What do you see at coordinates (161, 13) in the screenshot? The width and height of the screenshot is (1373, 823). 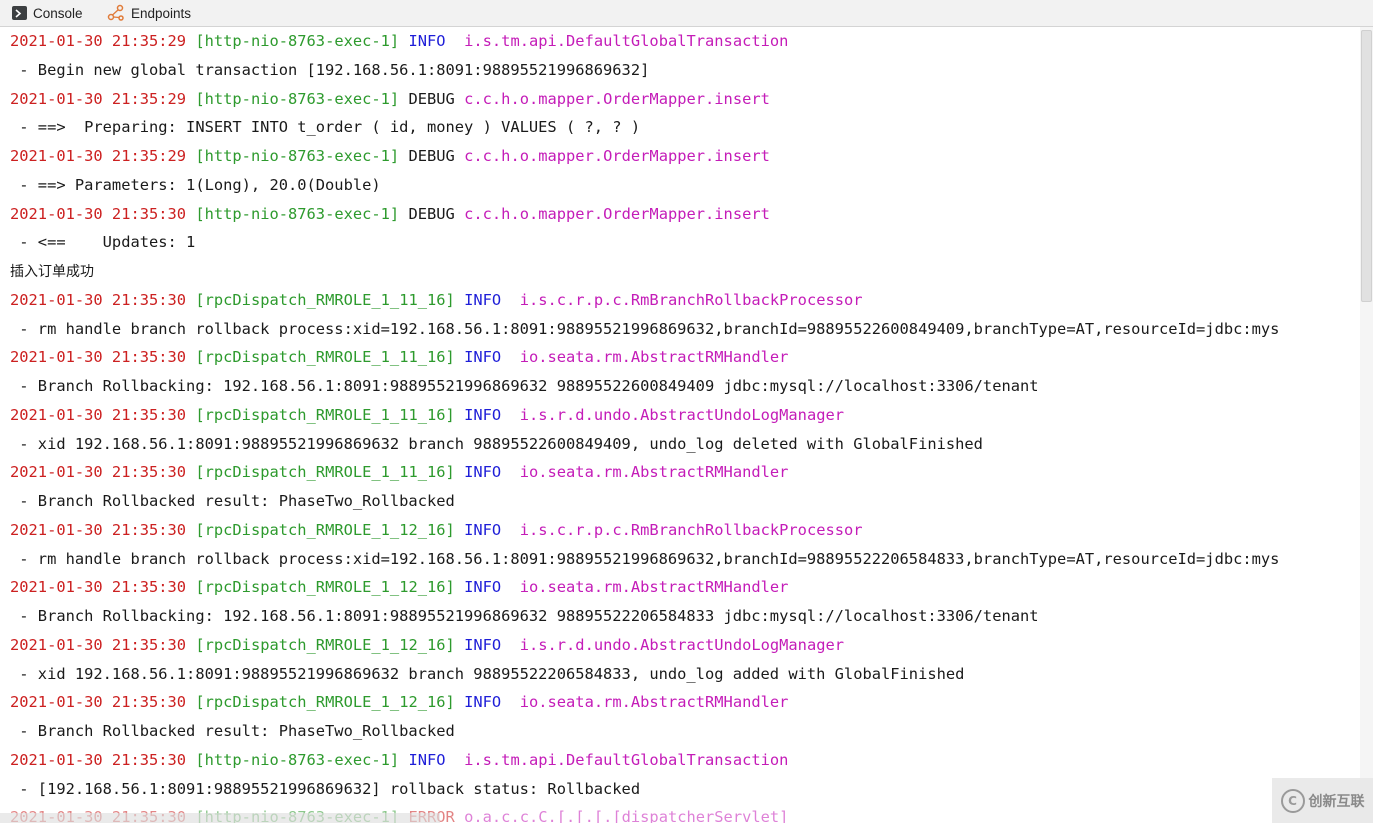 I see `tab-endpoints-label: Endpoints` at bounding box center [161, 13].